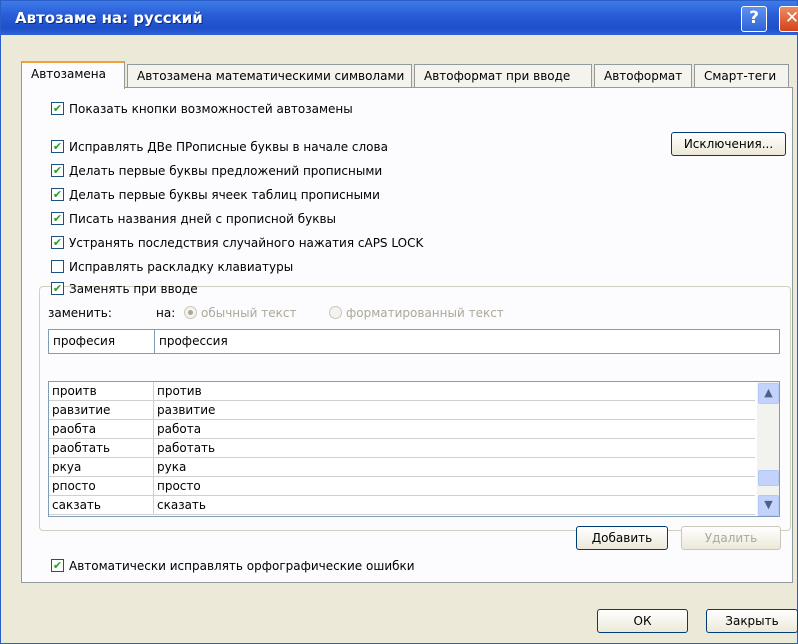  I want to click on scroll-down-icon: ▼, so click(768, 505).